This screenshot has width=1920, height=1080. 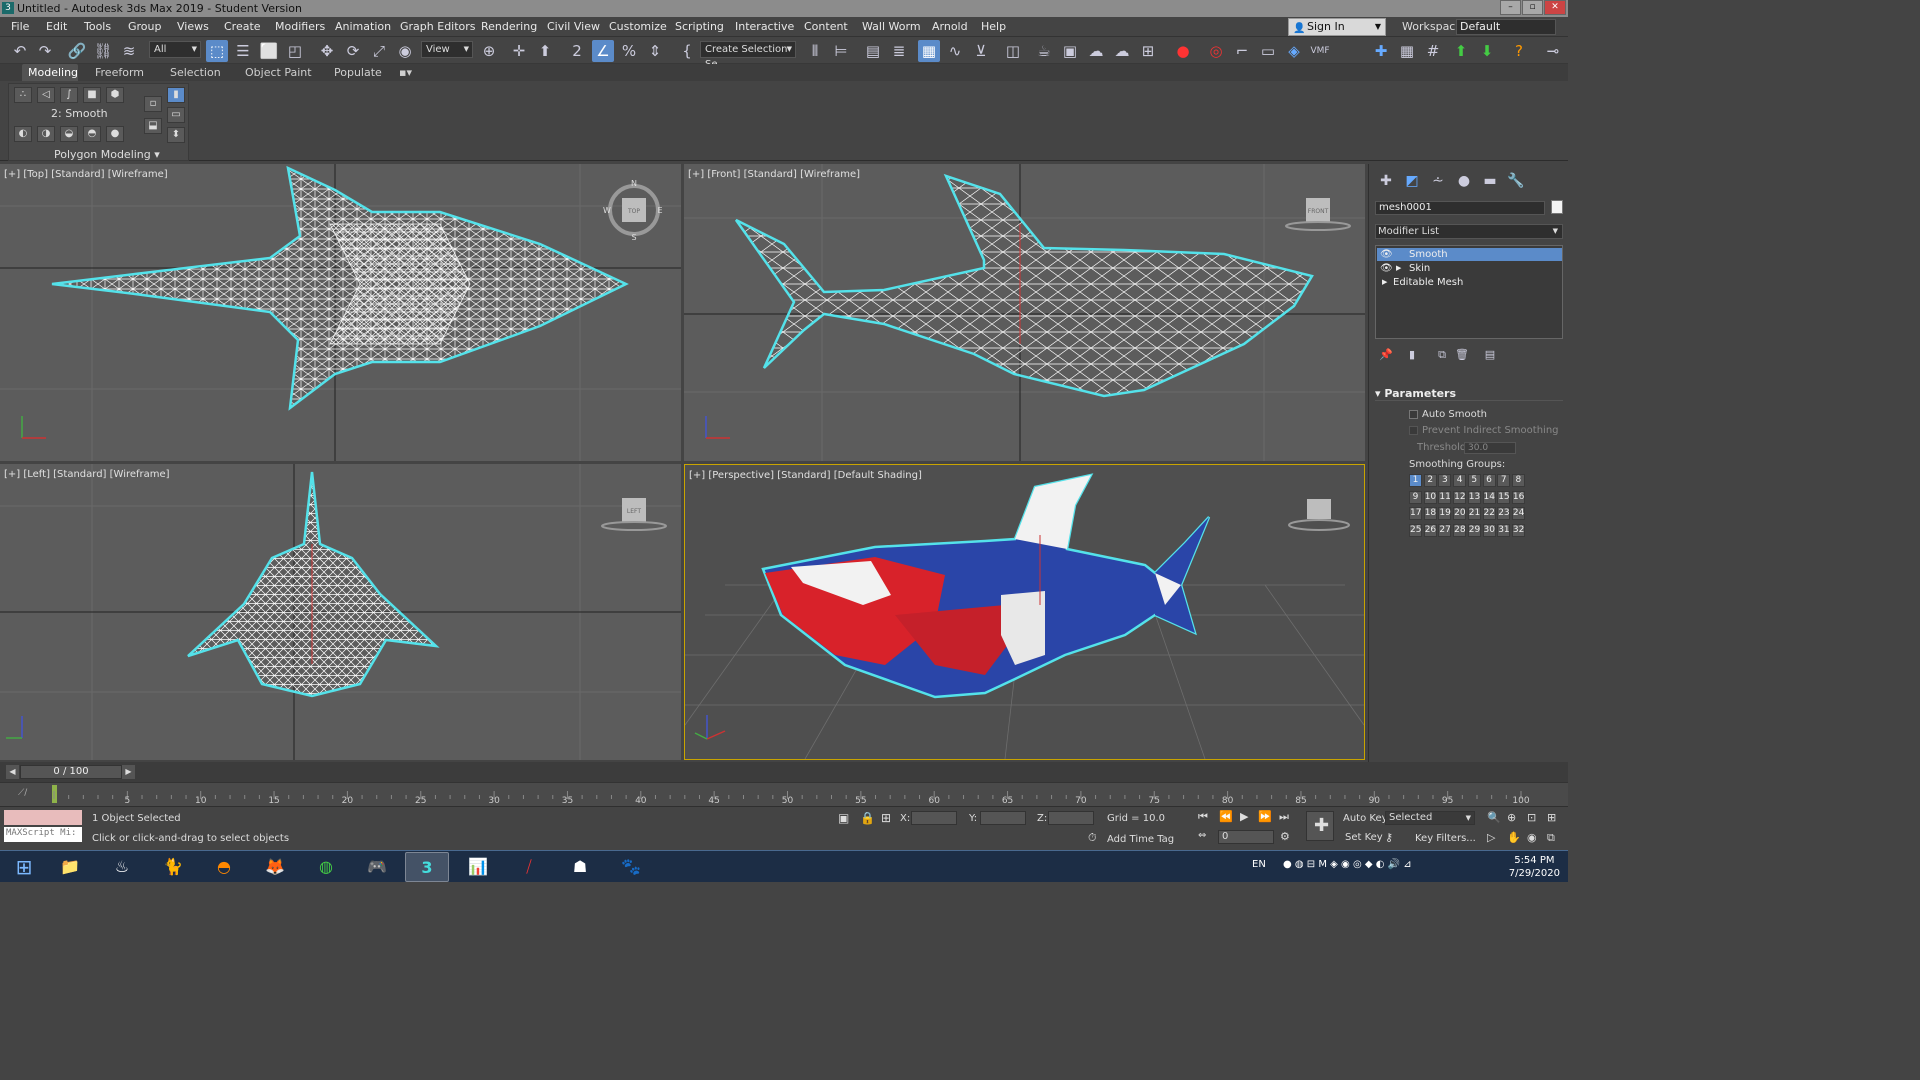 What do you see at coordinates (1122, 51) in the screenshot?
I see `render-iterative-icon: ☁` at bounding box center [1122, 51].